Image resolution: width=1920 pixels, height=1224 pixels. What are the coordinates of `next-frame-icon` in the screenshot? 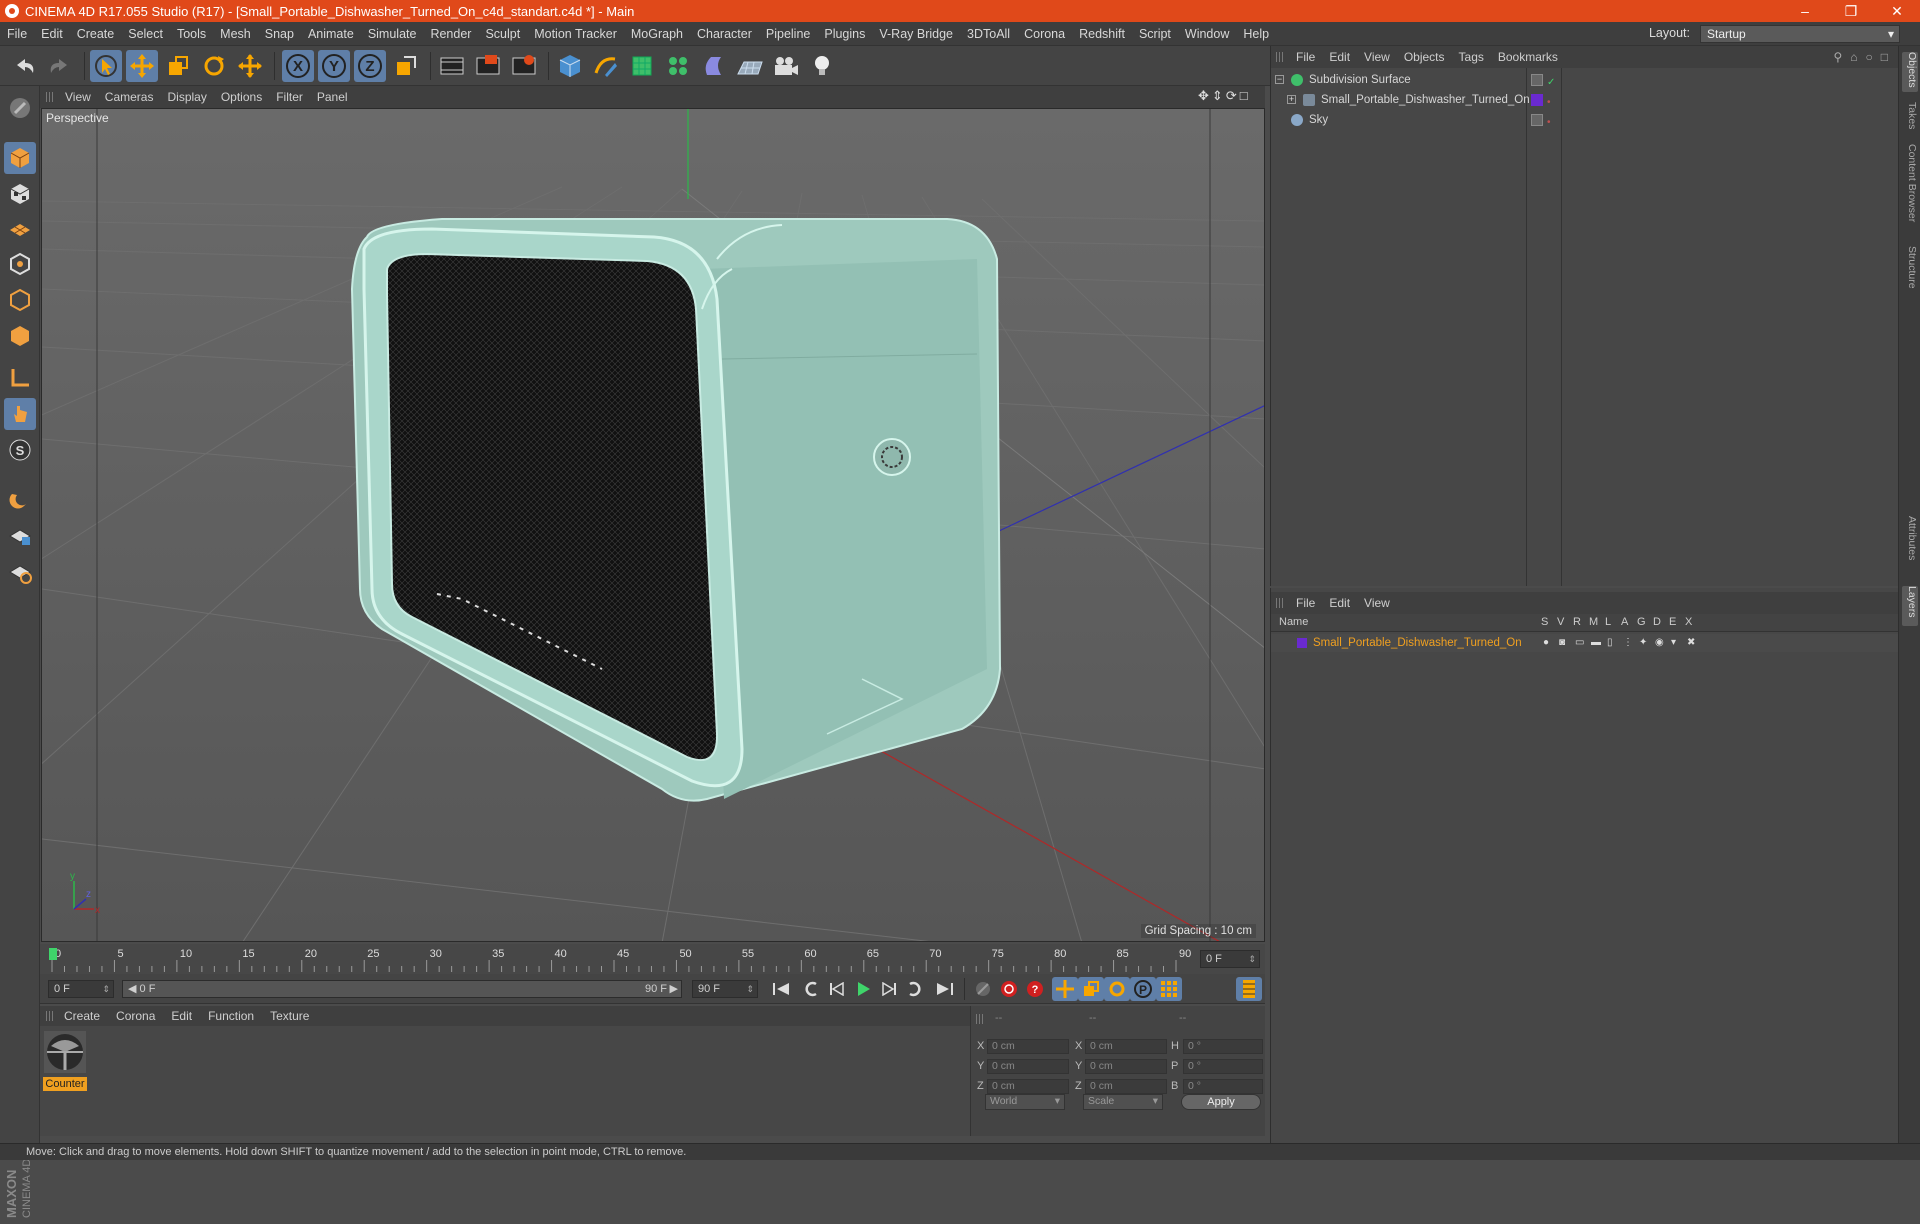 It's located at (889, 989).